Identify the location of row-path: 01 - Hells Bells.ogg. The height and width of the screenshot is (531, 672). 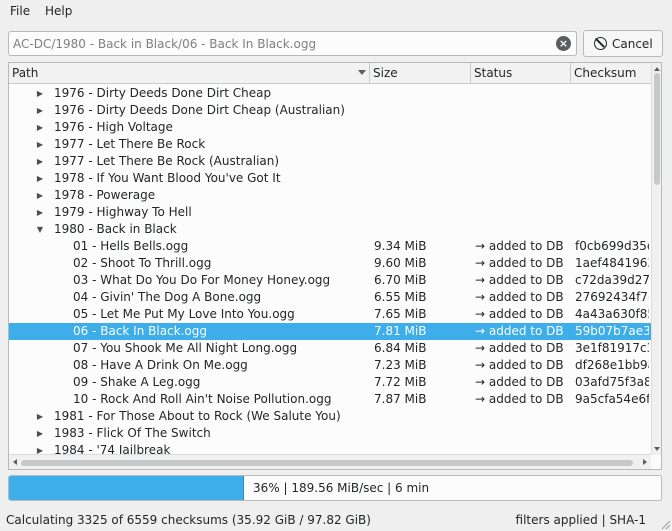
(131, 246).